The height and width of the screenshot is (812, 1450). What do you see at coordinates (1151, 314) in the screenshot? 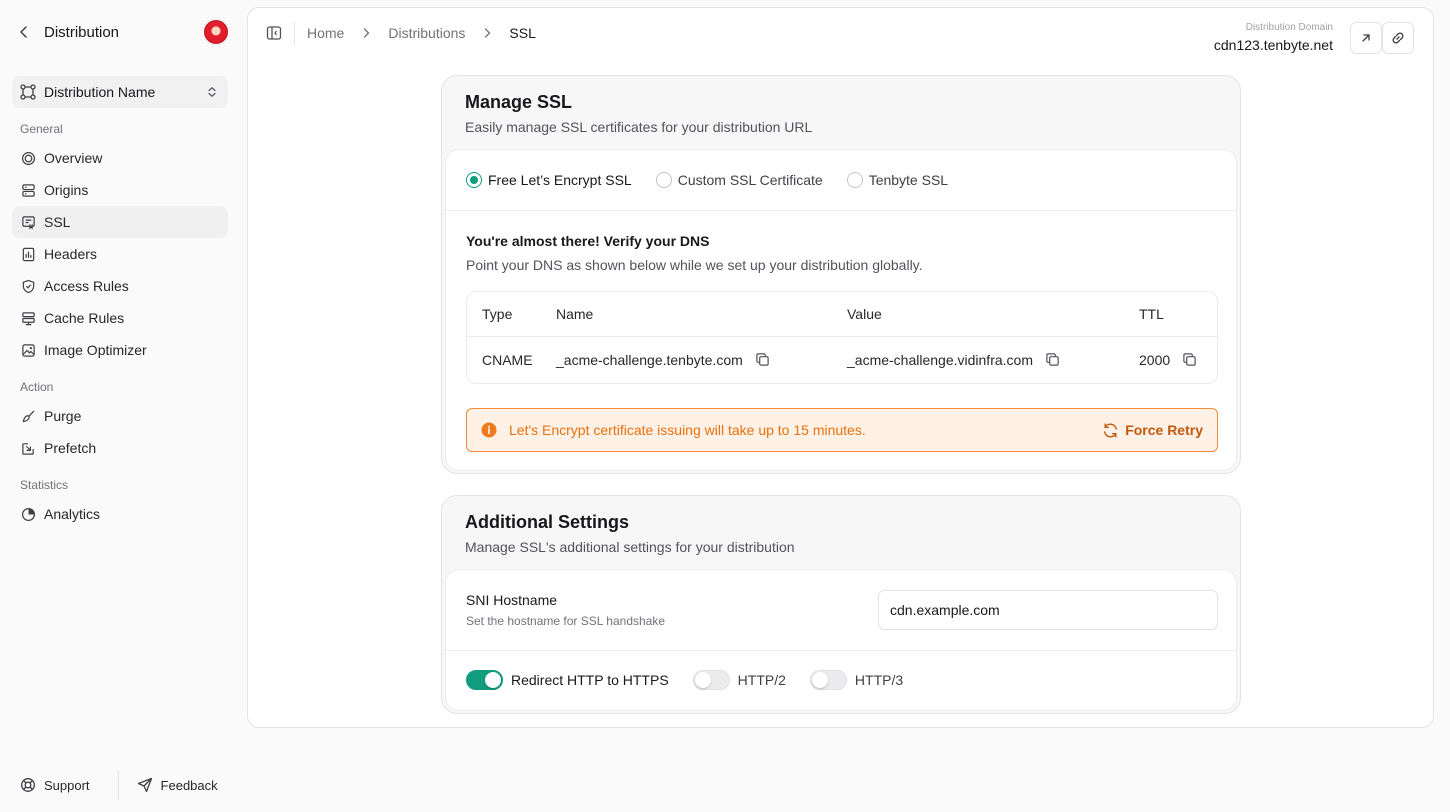
I see `col-ttl-header: TTL` at bounding box center [1151, 314].